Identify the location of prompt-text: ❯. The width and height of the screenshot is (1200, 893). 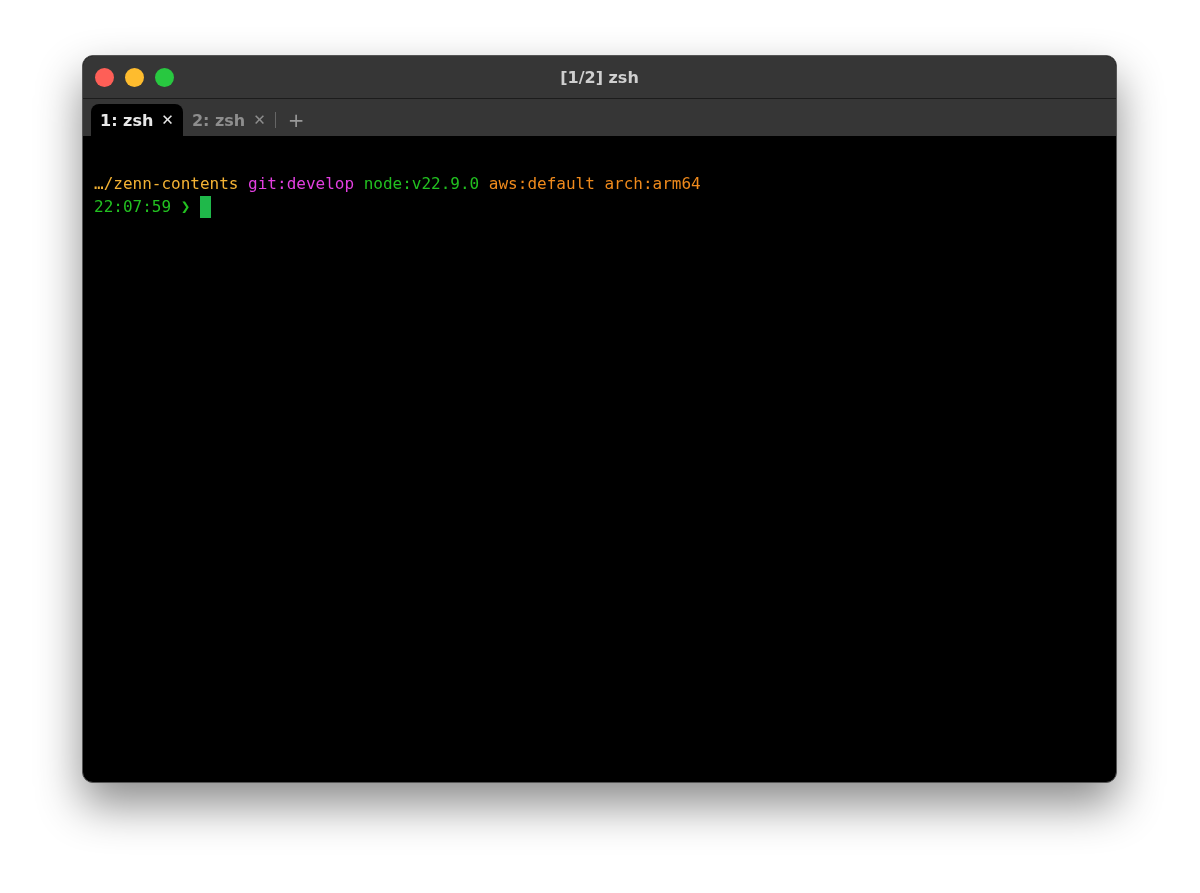
(185, 207).